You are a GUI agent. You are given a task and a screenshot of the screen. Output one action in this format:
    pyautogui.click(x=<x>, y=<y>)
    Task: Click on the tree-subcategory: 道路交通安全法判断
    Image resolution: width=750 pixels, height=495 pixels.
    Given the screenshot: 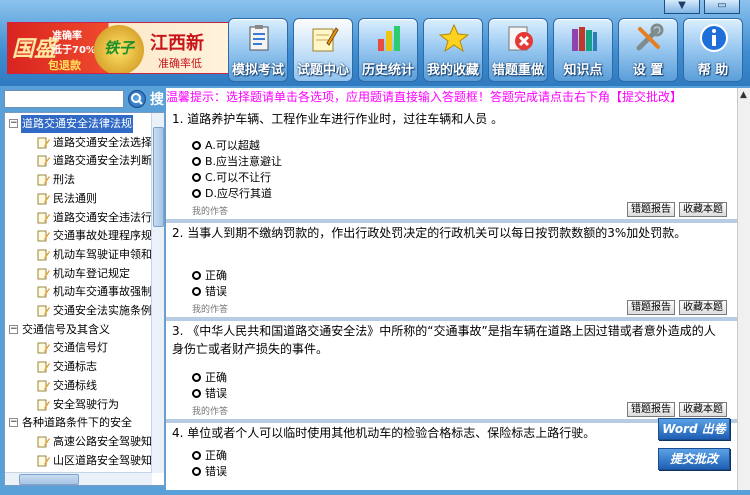 What is the action you would take?
    pyautogui.click(x=79, y=161)
    